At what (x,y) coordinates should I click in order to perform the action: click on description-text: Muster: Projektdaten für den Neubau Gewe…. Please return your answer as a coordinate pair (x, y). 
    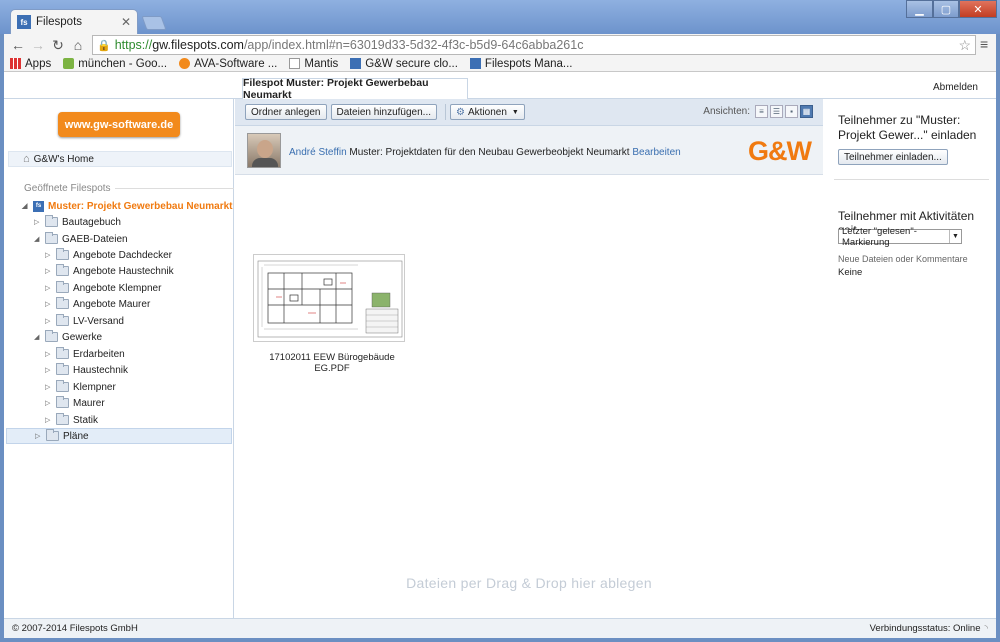
    Looking at the image, I should click on (489, 152).